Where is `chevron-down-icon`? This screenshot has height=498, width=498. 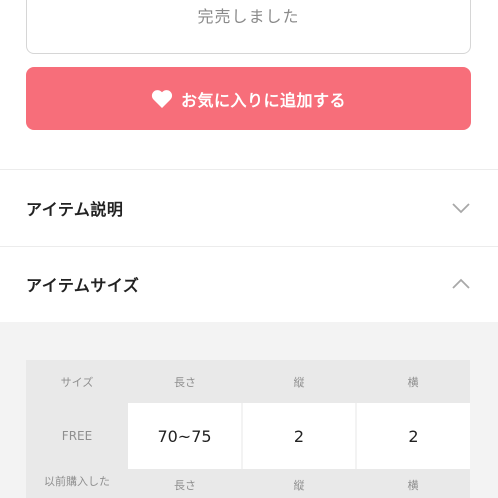 chevron-down-icon is located at coordinates (461, 208).